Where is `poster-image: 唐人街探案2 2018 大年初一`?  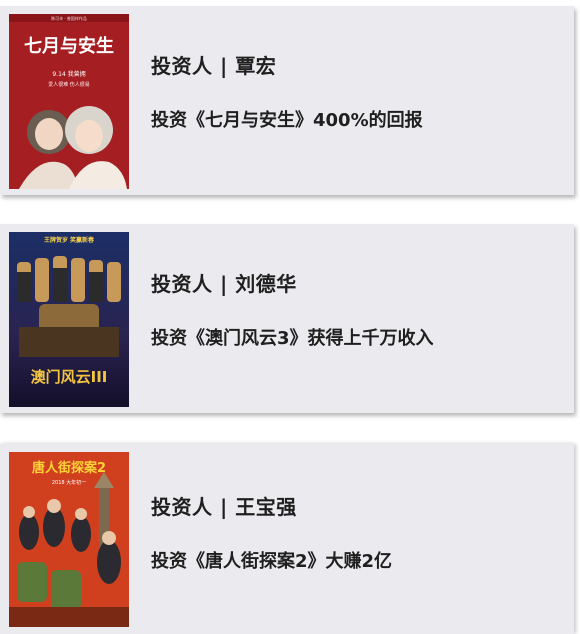 poster-image: 唐人街探案2 2018 大年初一 is located at coordinates (69, 539).